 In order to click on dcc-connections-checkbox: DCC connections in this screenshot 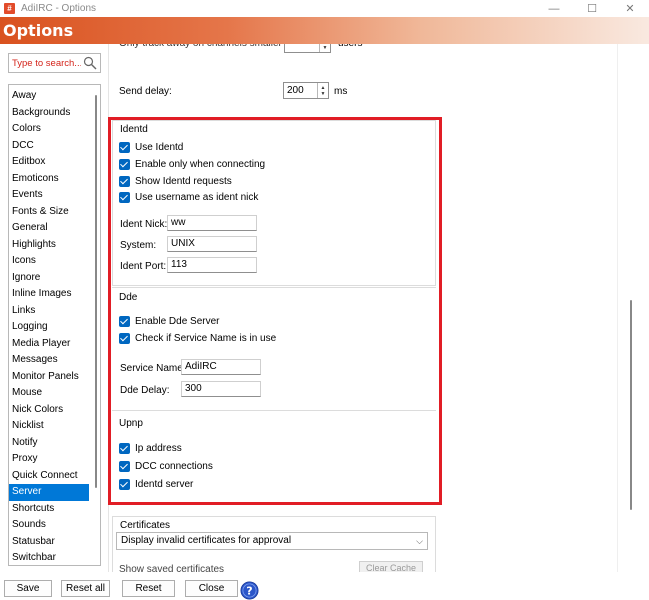, I will do `click(166, 466)`.